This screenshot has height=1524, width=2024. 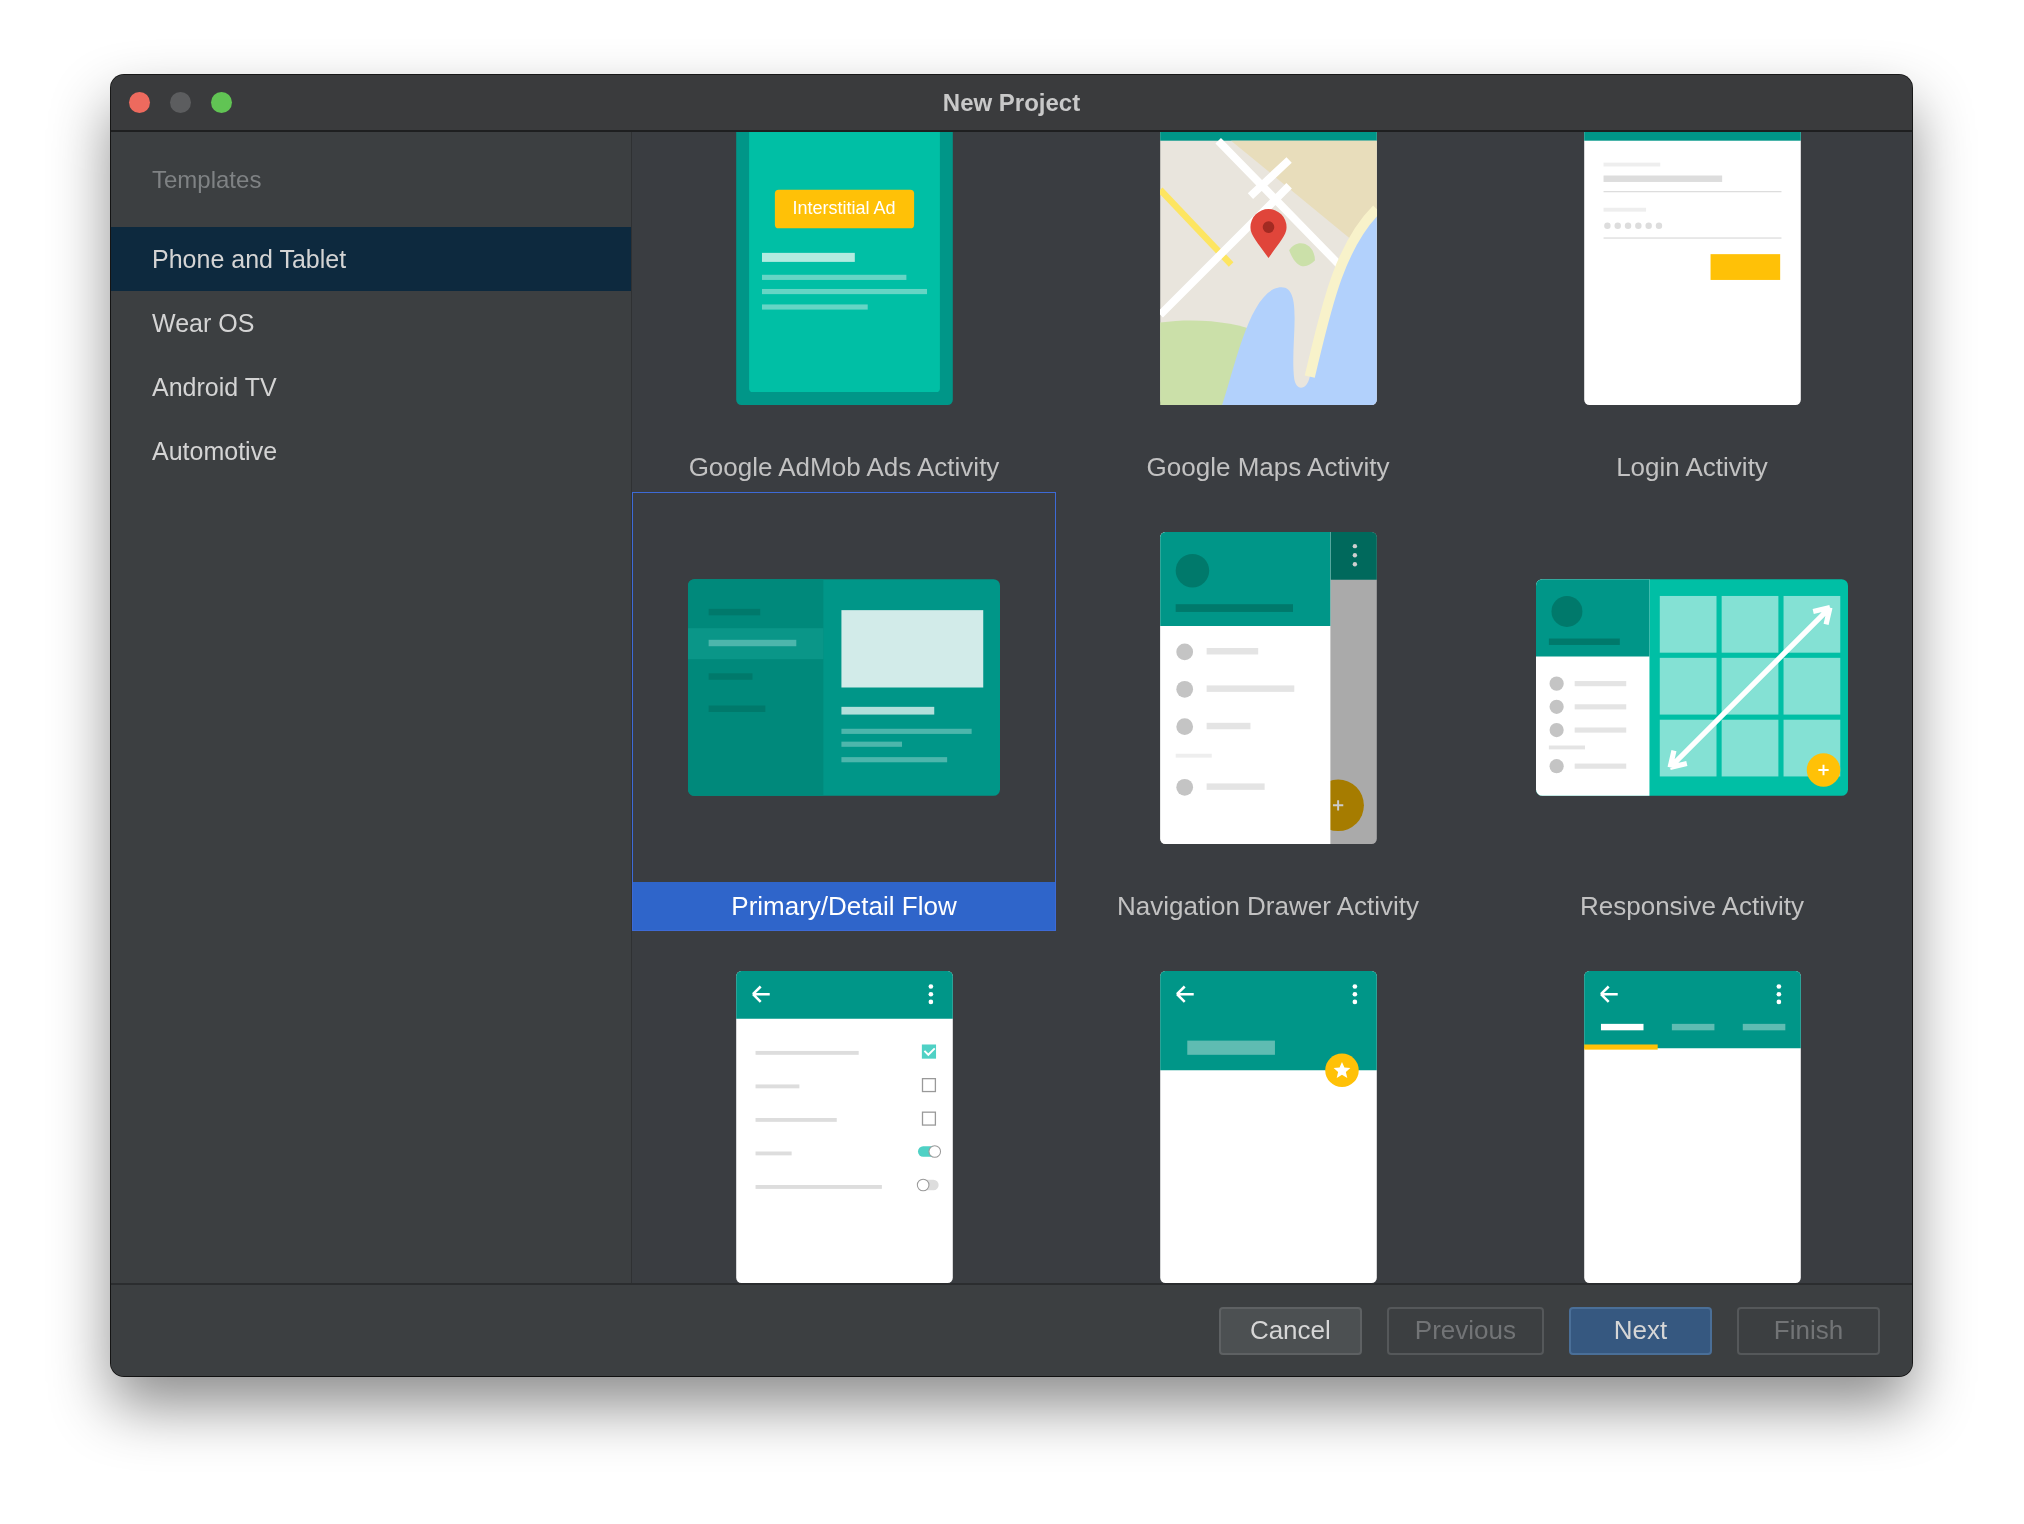 What do you see at coordinates (1011, 102) in the screenshot?
I see `window-title: New Project` at bounding box center [1011, 102].